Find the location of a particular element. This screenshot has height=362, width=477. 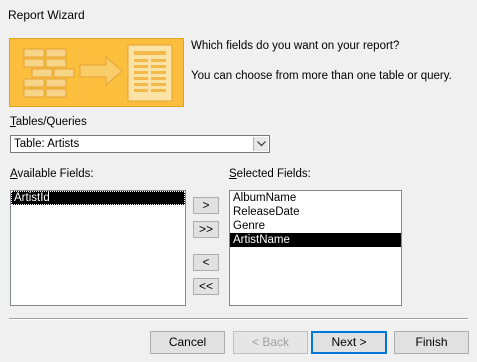

wizard-banner-graphic is located at coordinates (96, 72).